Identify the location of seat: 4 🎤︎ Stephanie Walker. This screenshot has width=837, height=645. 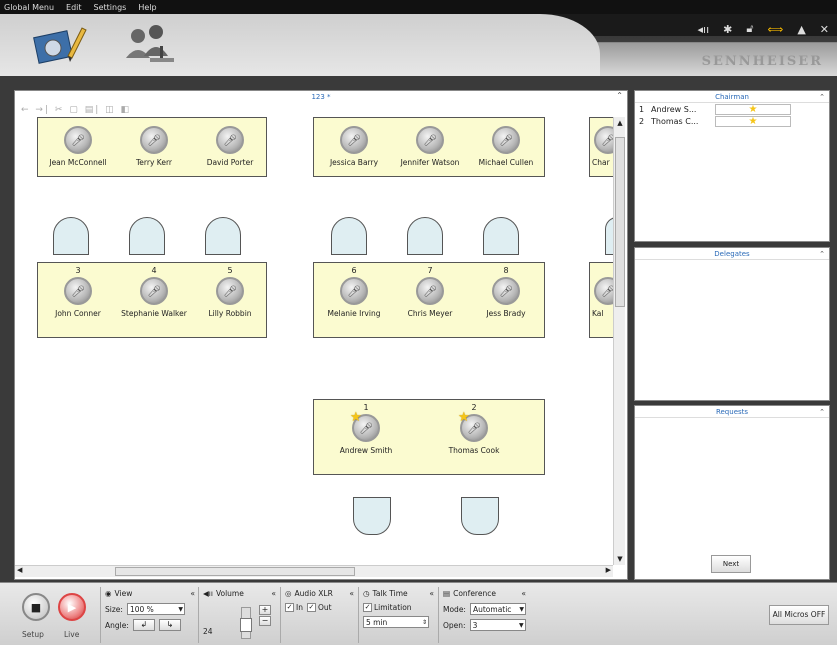
(154, 291).